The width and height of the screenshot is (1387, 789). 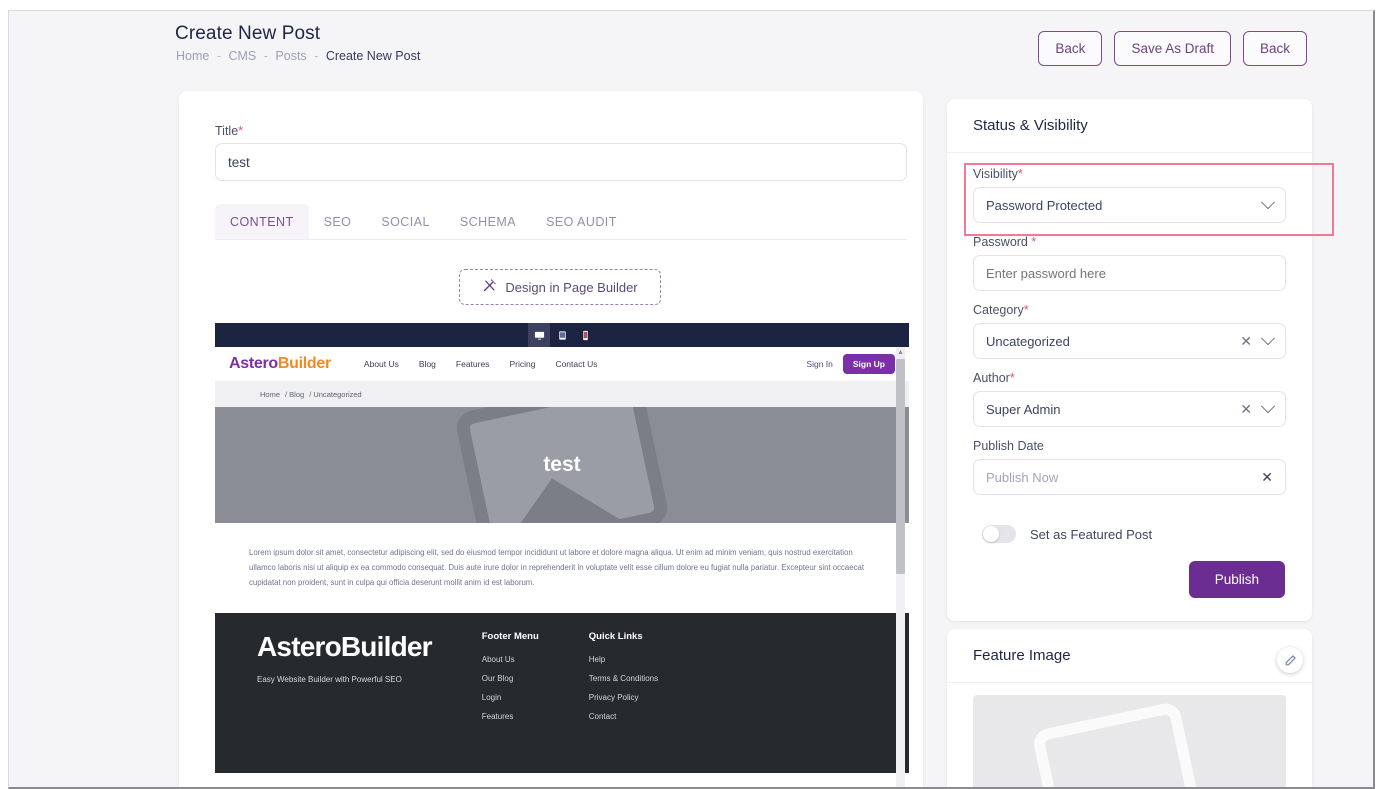 I want to click on preview-scrollbar: ▲, so click(x=900, y=567).